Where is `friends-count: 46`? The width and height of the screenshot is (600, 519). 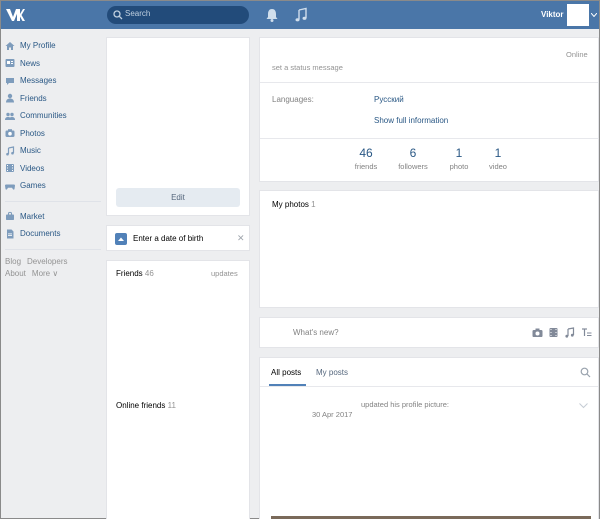
friends-count: 46 is located at coordinates (149, 273).